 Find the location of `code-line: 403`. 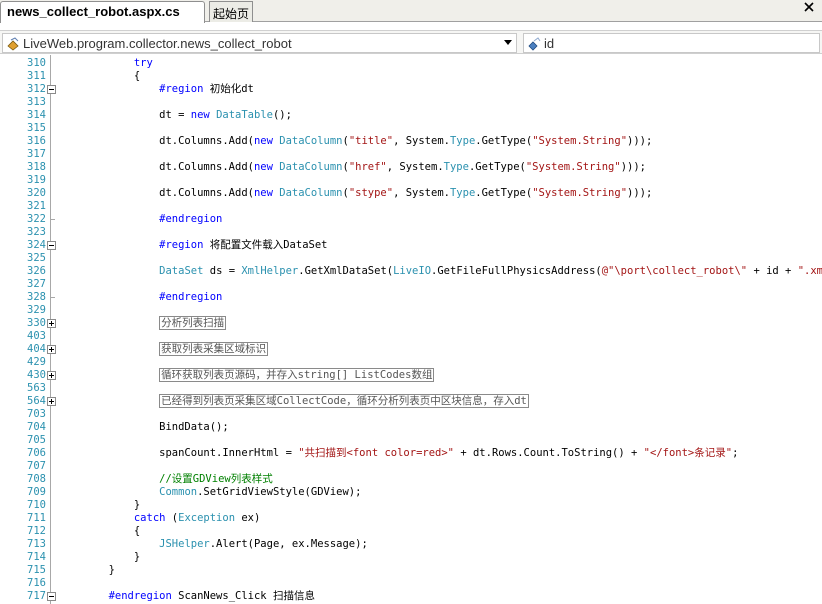

code-line: 403 is located at coordinates (411, 336).